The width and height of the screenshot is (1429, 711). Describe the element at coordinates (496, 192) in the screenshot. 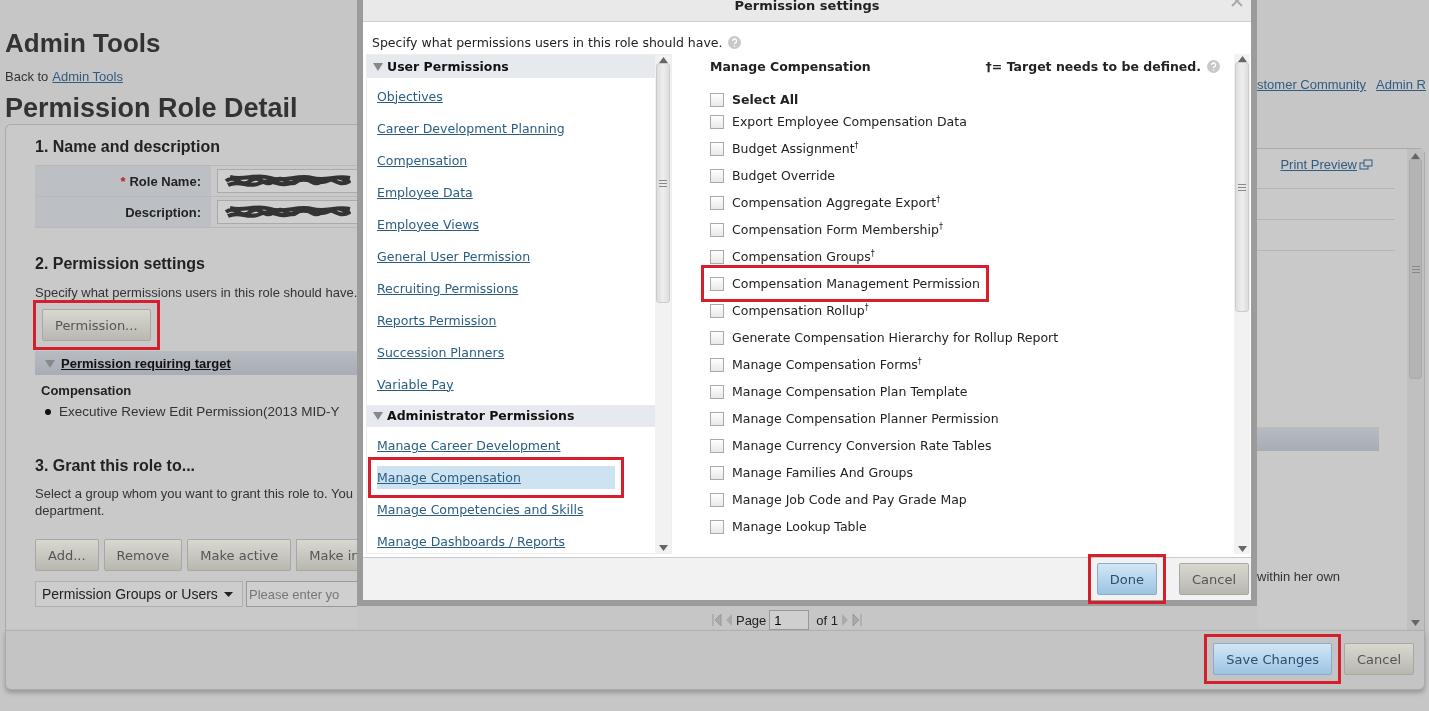

I see `category-link: Employee Data` at that location.